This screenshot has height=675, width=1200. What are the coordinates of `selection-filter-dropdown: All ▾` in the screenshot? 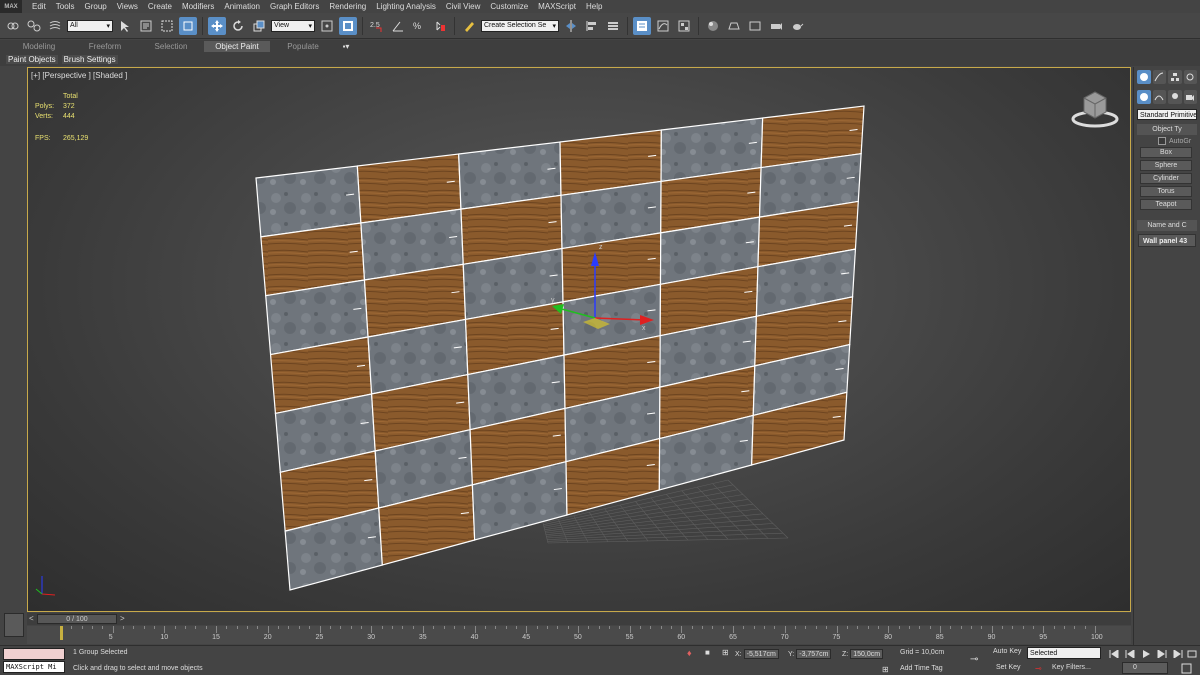 It's located at (90, 25).